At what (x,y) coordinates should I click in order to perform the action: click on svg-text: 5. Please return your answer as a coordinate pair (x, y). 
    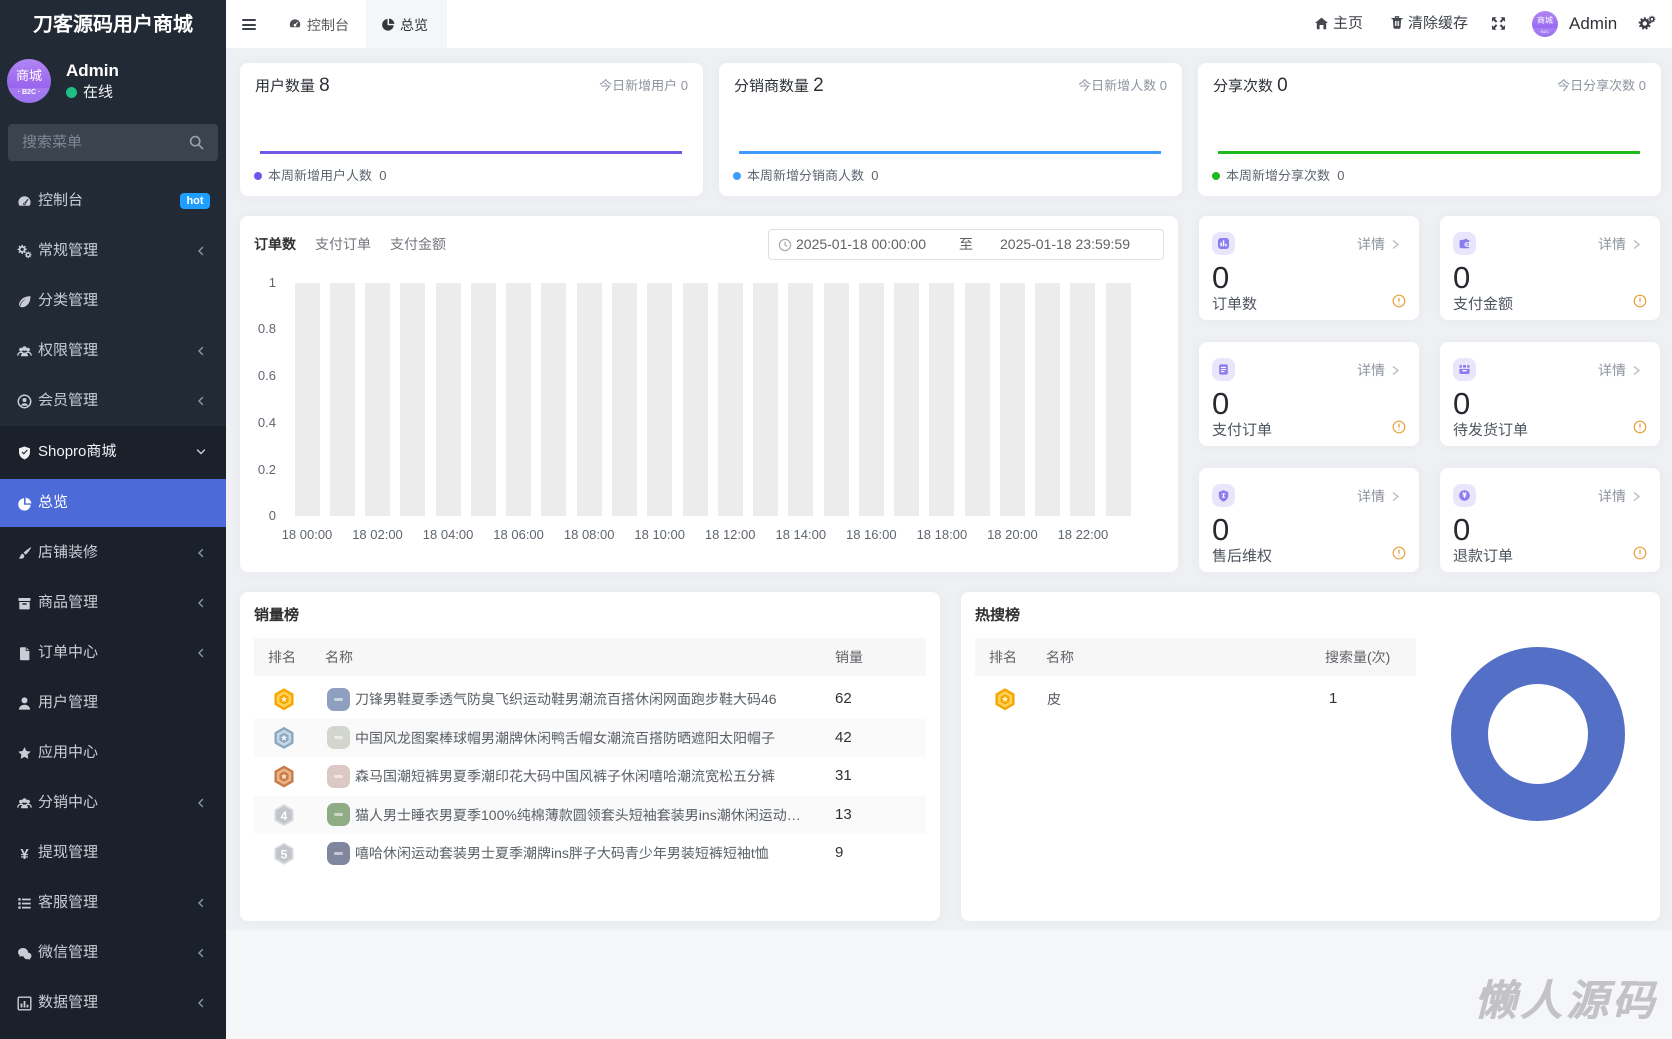
    Looking at the image, I should click on (284, 855).